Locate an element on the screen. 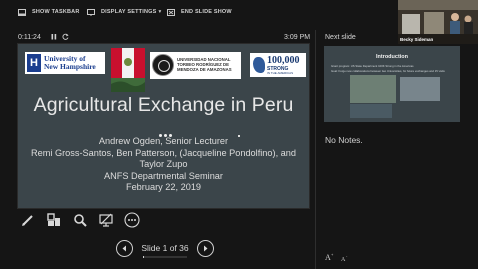  reset-timer-button is located at coordinates (65, 37).